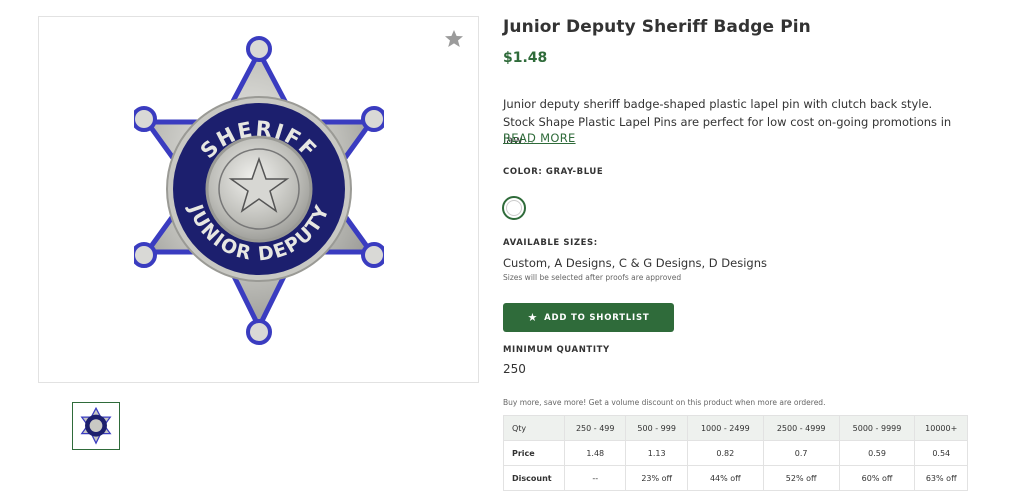 The height and width of the screenshot is (496, 1024). I want to click on table-cell: 1.48, so click(595, 453).